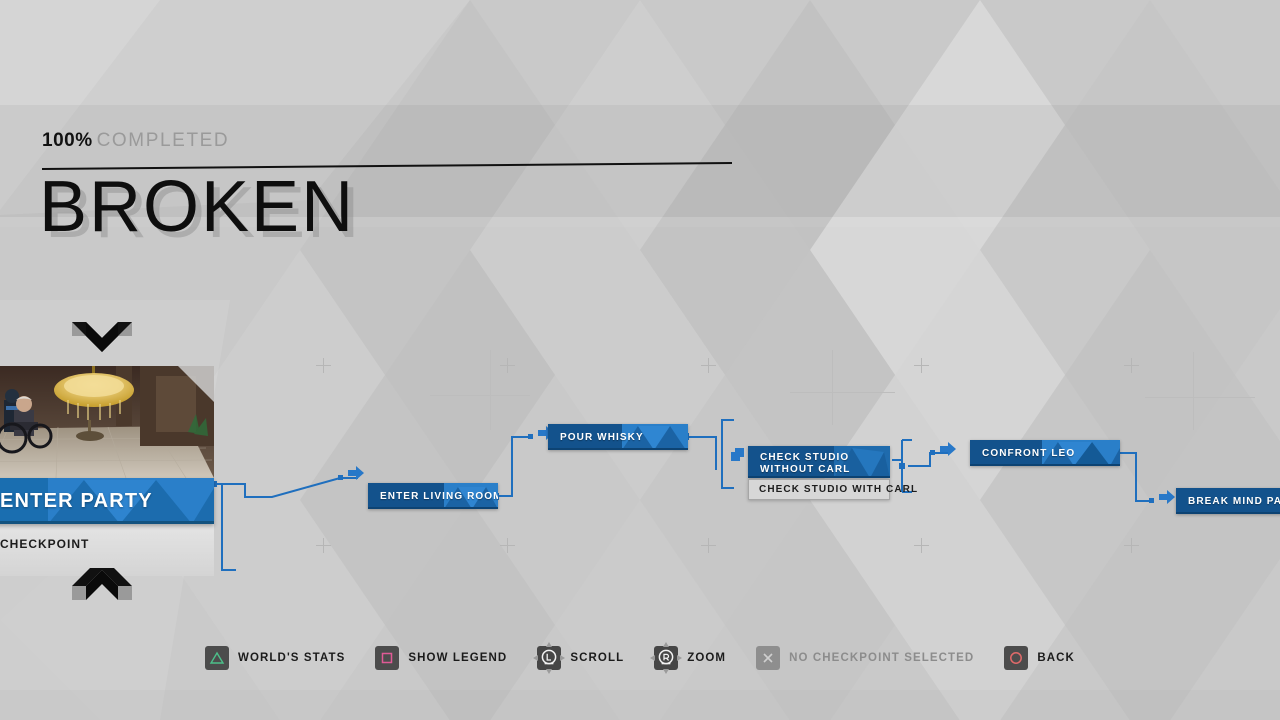 The width and height of the screenshot is (1280, 720). I want to click on hint-label: SCROLL, so click(597, 658).